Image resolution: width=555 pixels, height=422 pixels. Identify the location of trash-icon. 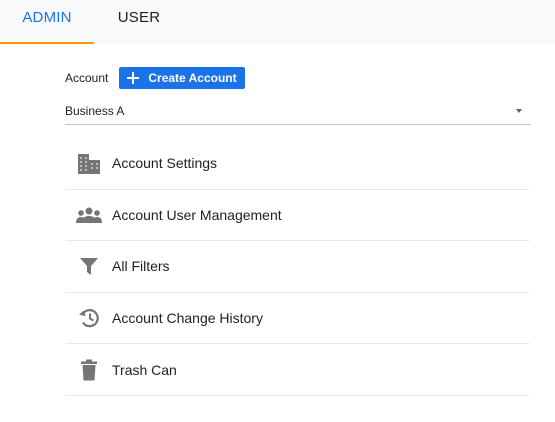
(89, 370).